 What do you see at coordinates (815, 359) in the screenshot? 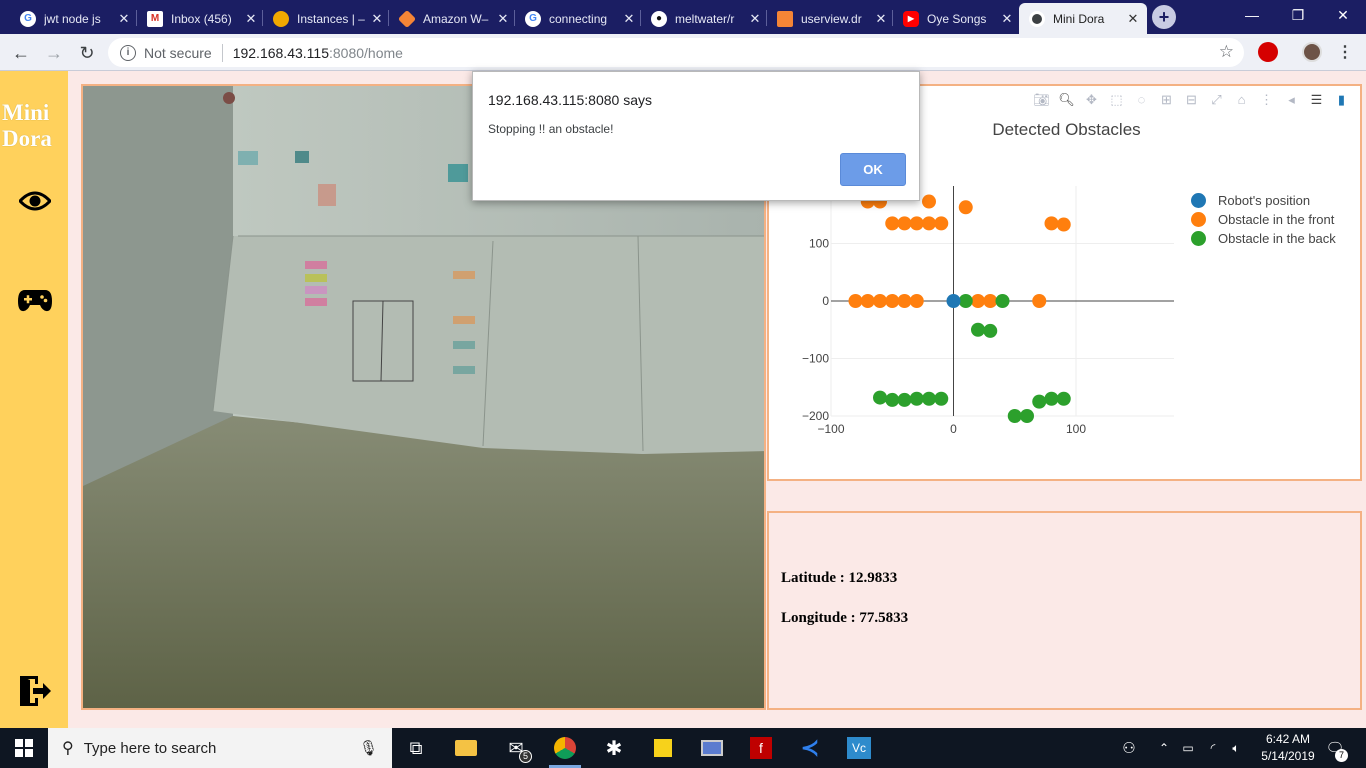
I see `y-tick-label: −100` at bounding box center [815, 359].